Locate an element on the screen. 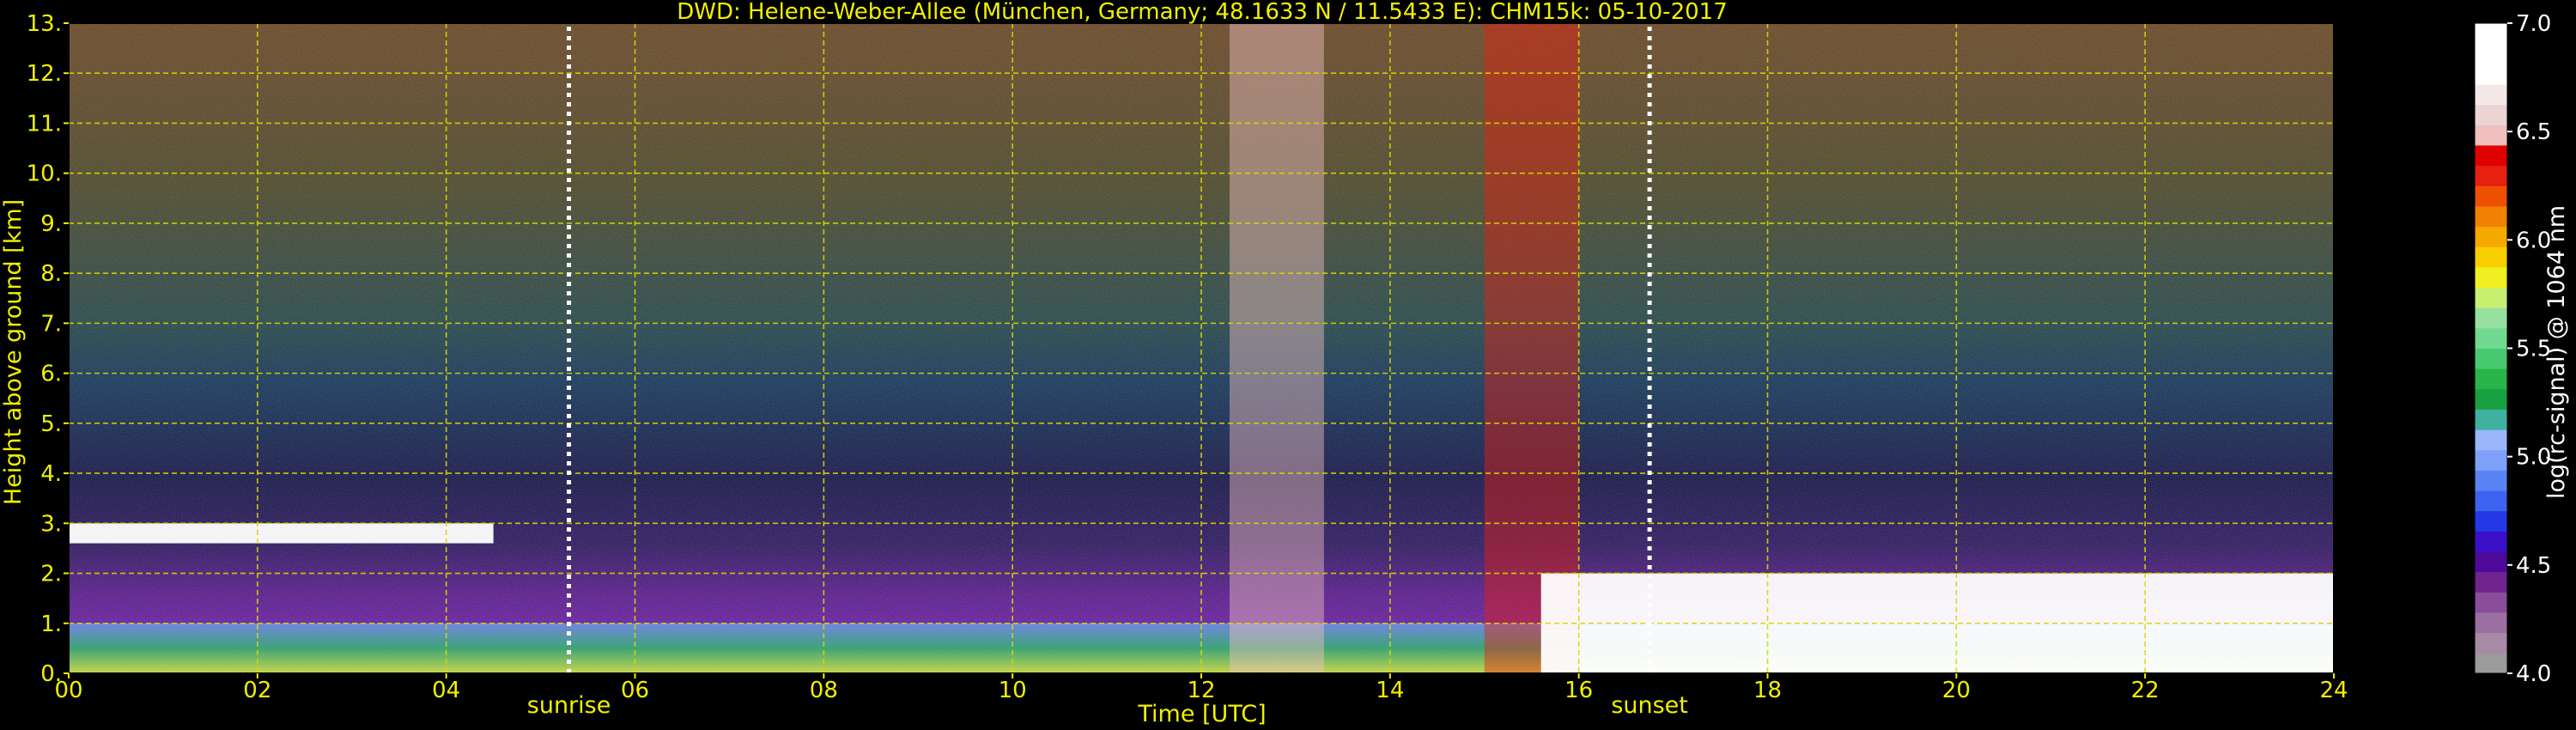 This screenshot has width=2576, height=730. y-tick-label: 7. is located at coordinates (51, 324).